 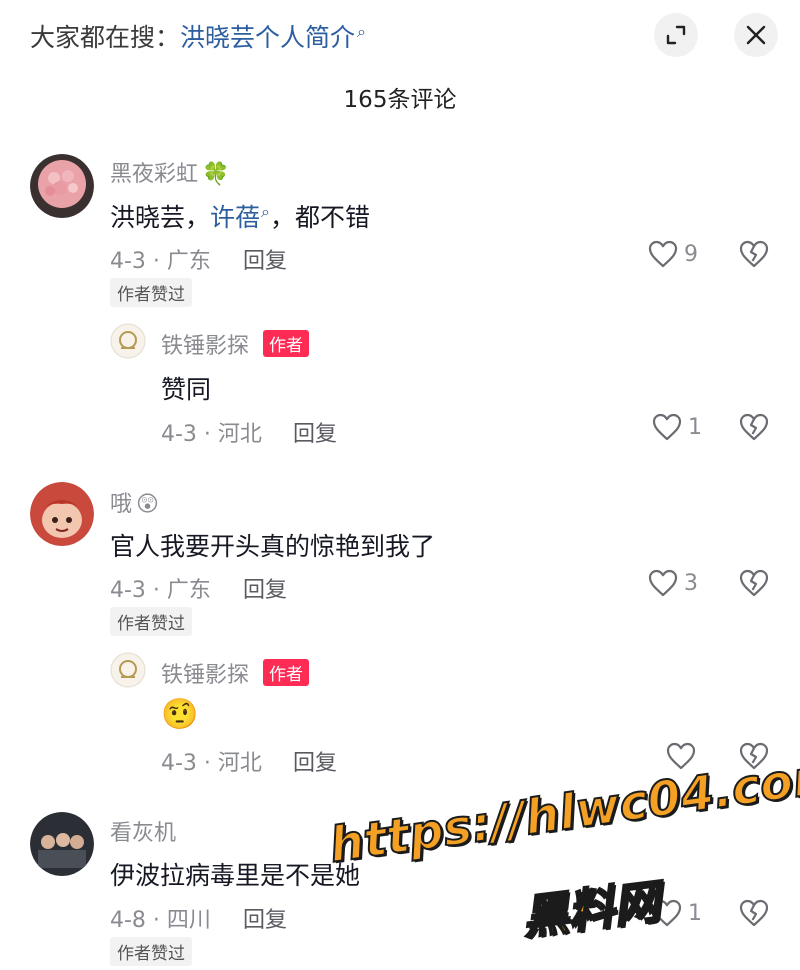 I want to click on expand-icon, so click(x=676, y=35).